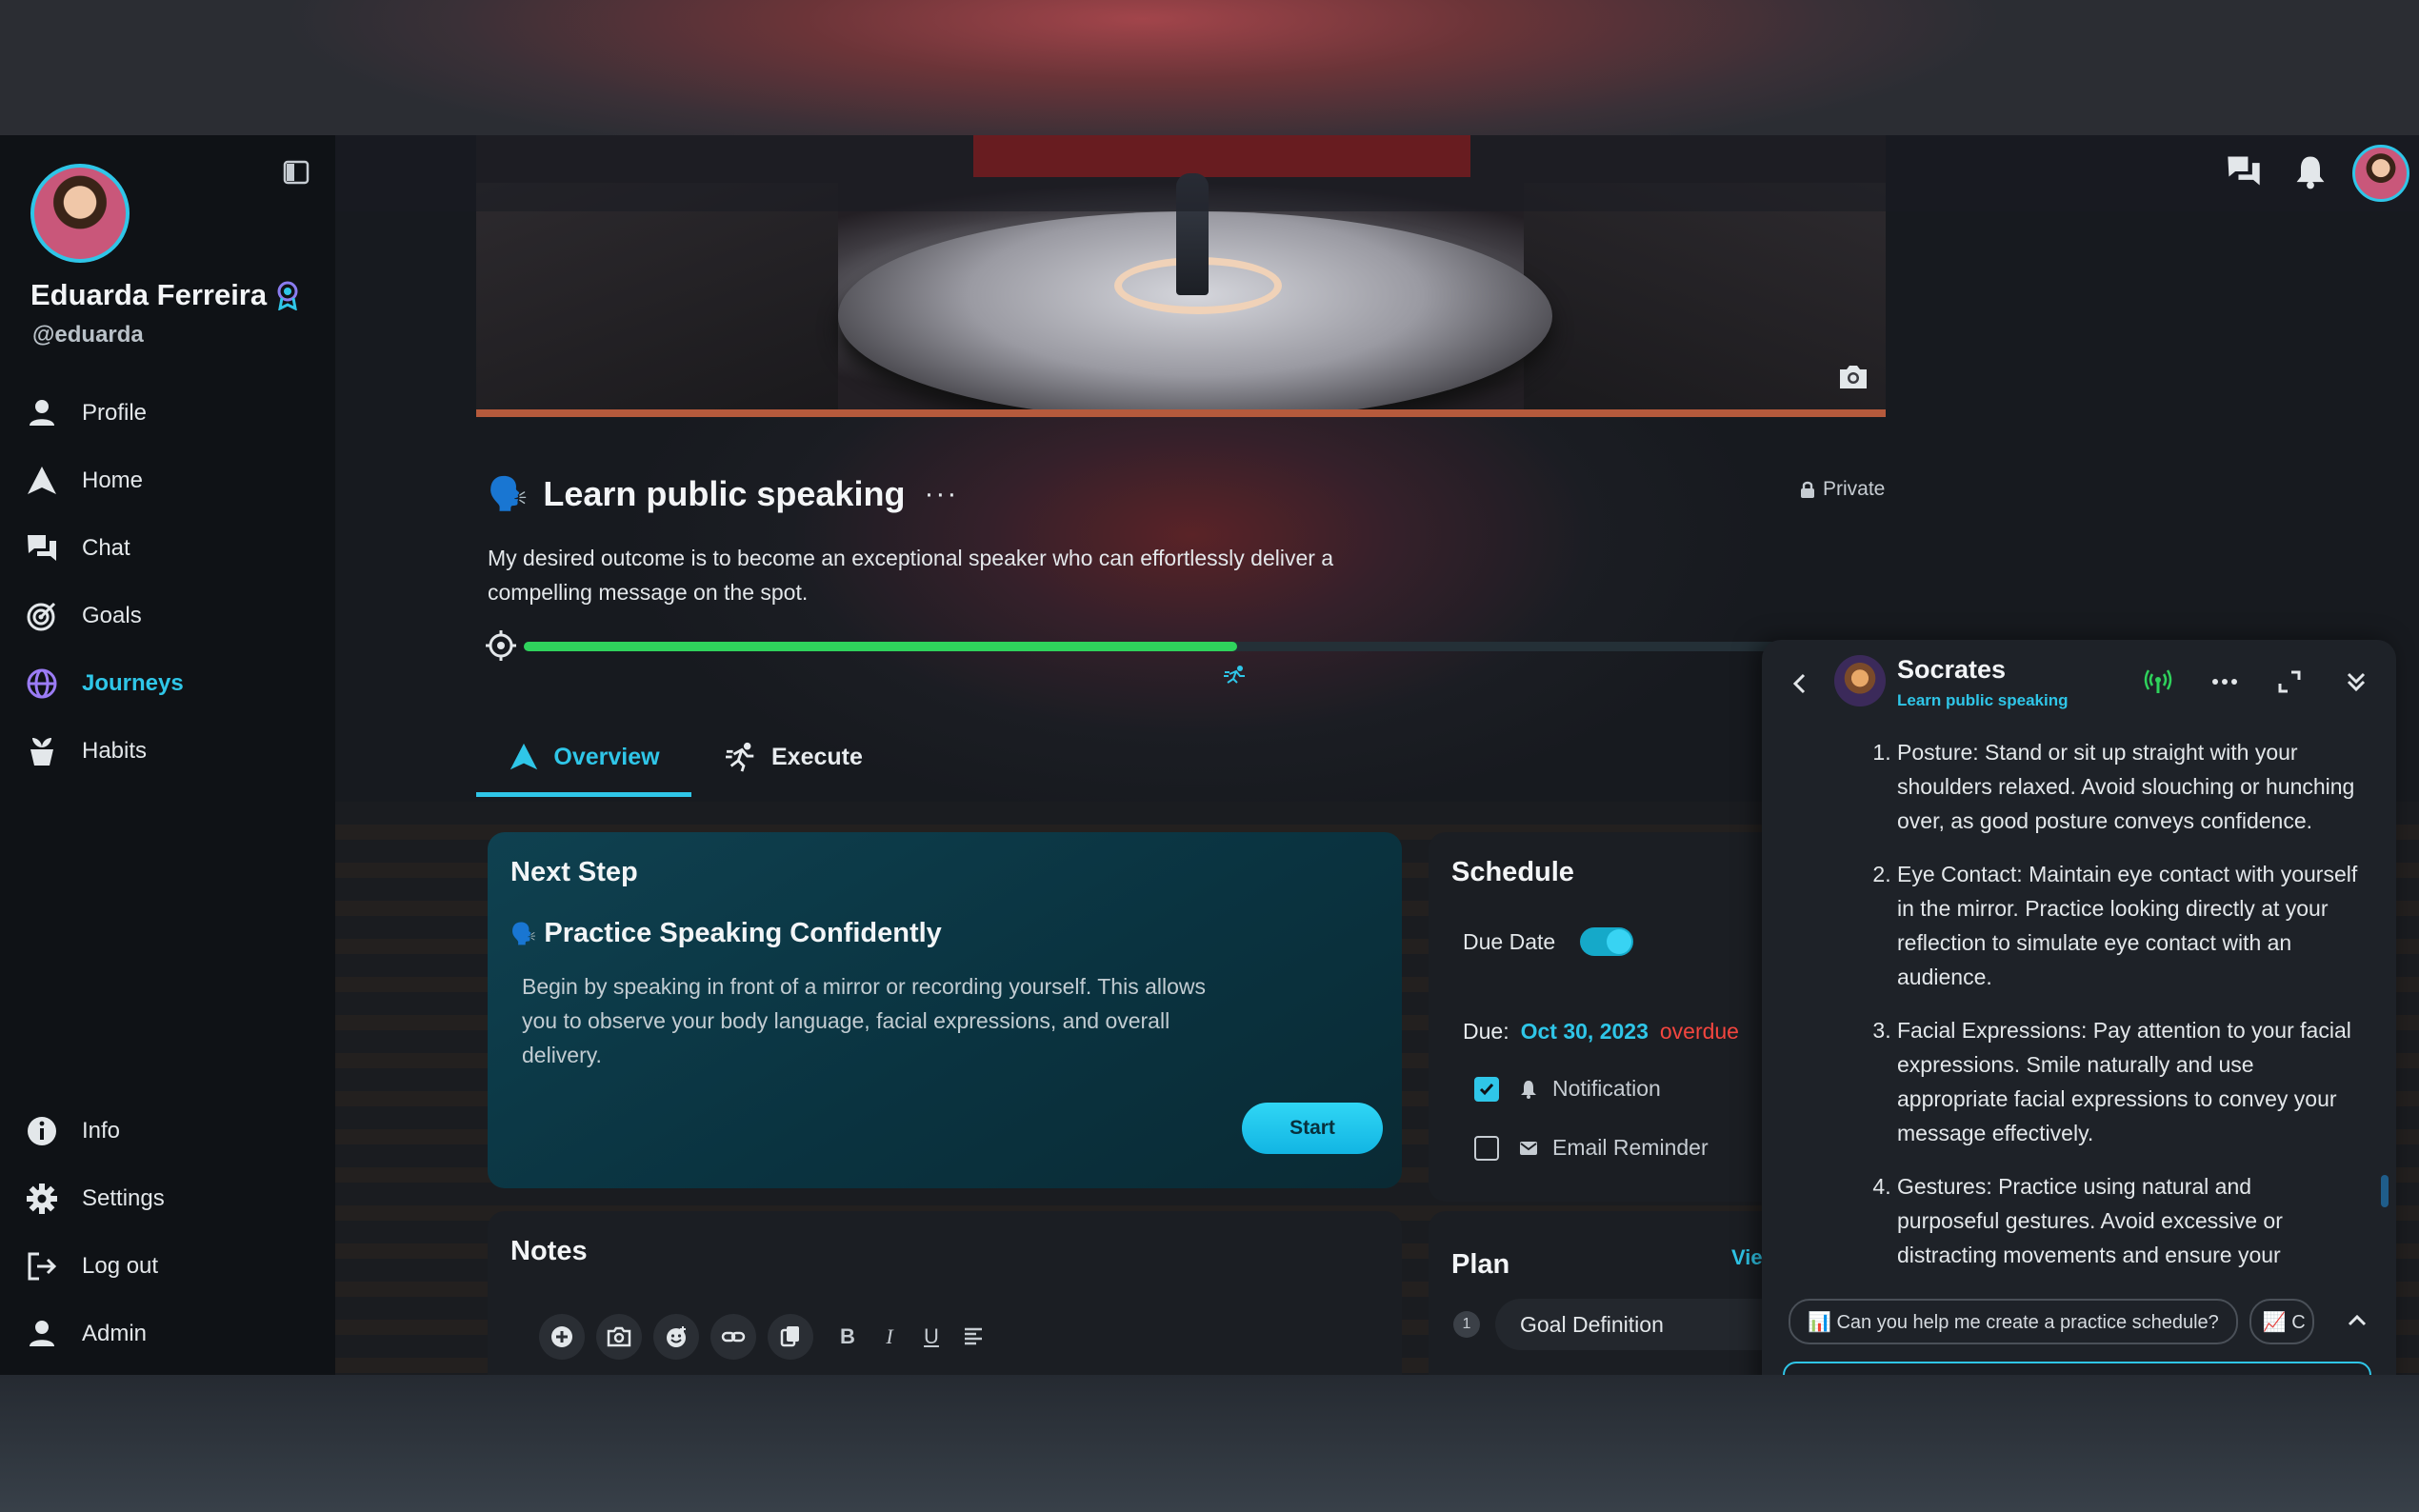 This screenshot has width=2419, height=1512. What do you see at coordinates (91, 1266) in the screenshot?
I see `sidebar-item-logout: Log out` at bounding box center [91, 1266].